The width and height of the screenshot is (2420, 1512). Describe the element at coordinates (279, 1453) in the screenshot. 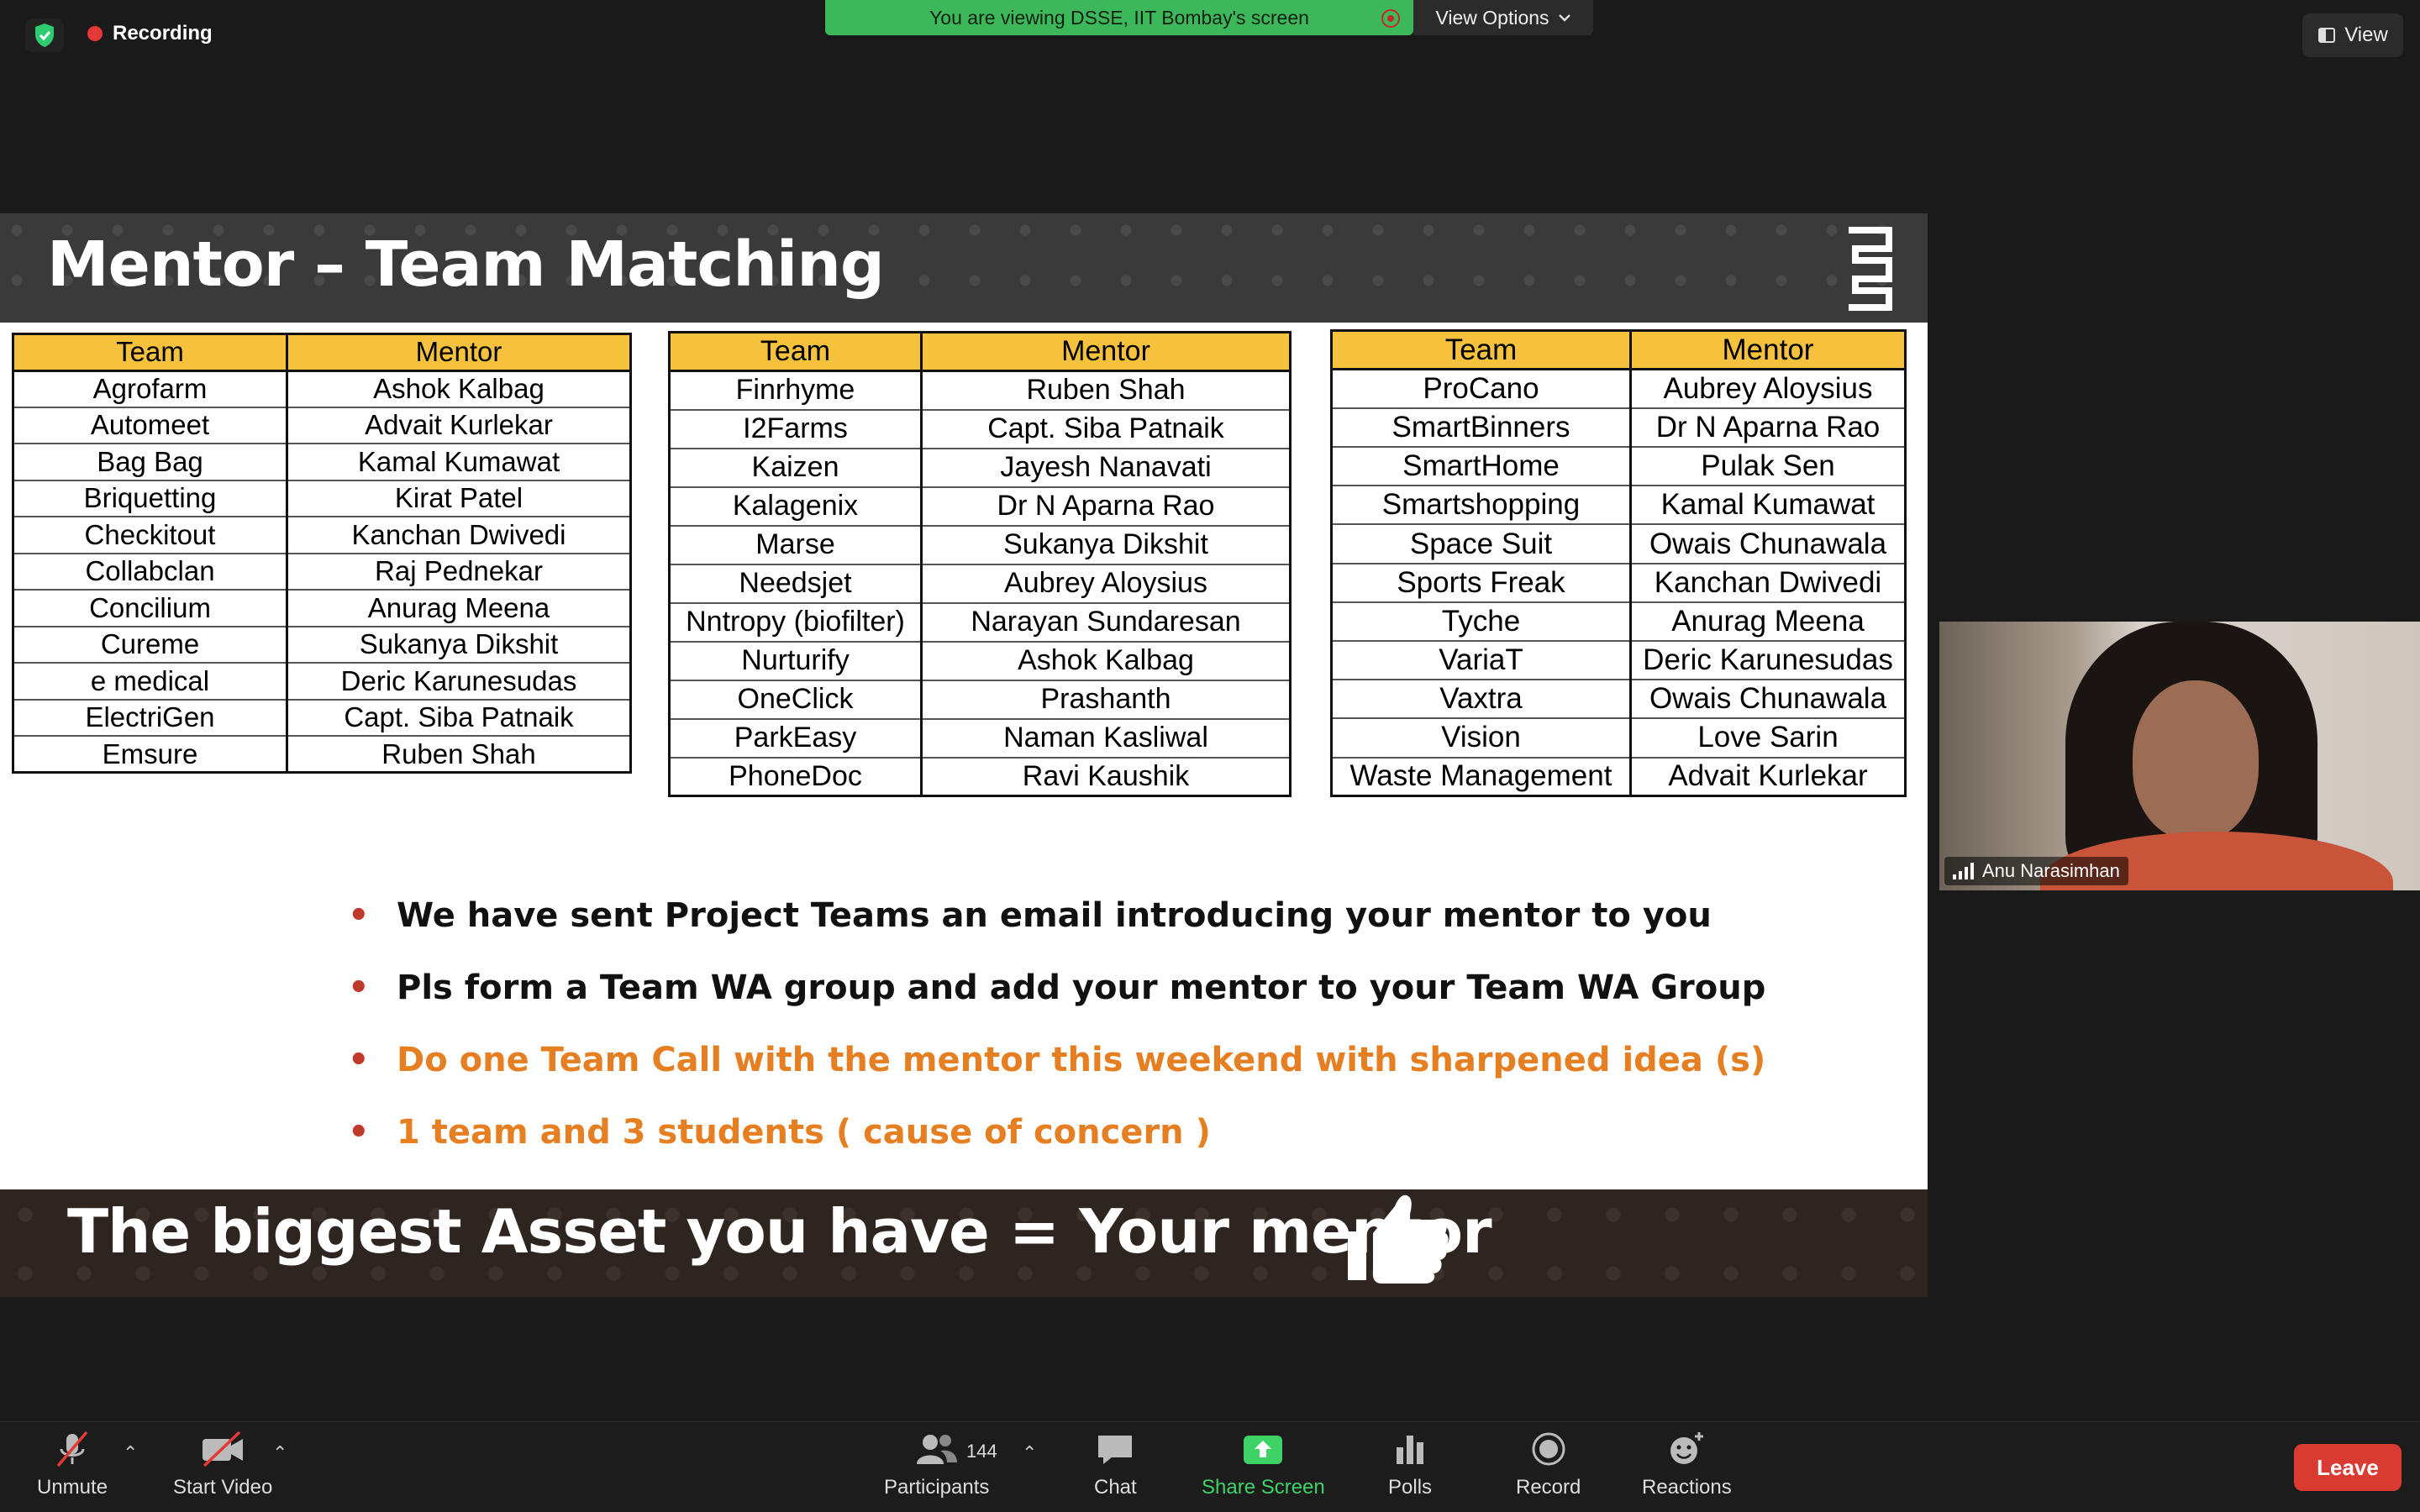

I see `video-options-chevron-icon: ⌃` at that location.